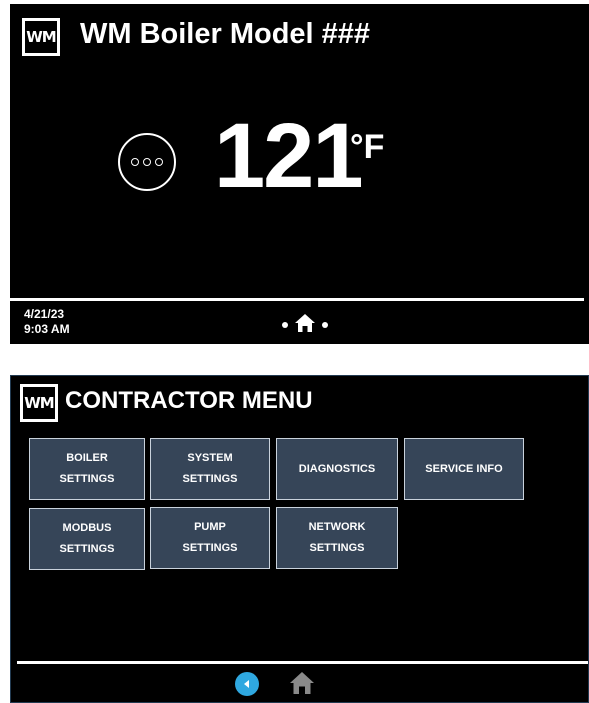 The width and height of the screenshot is (589, 703). Describe the element at coordinates (189, 400) in the screenshot. I see `contractor-menu-title: CONTRACTOR MENU` at that location.